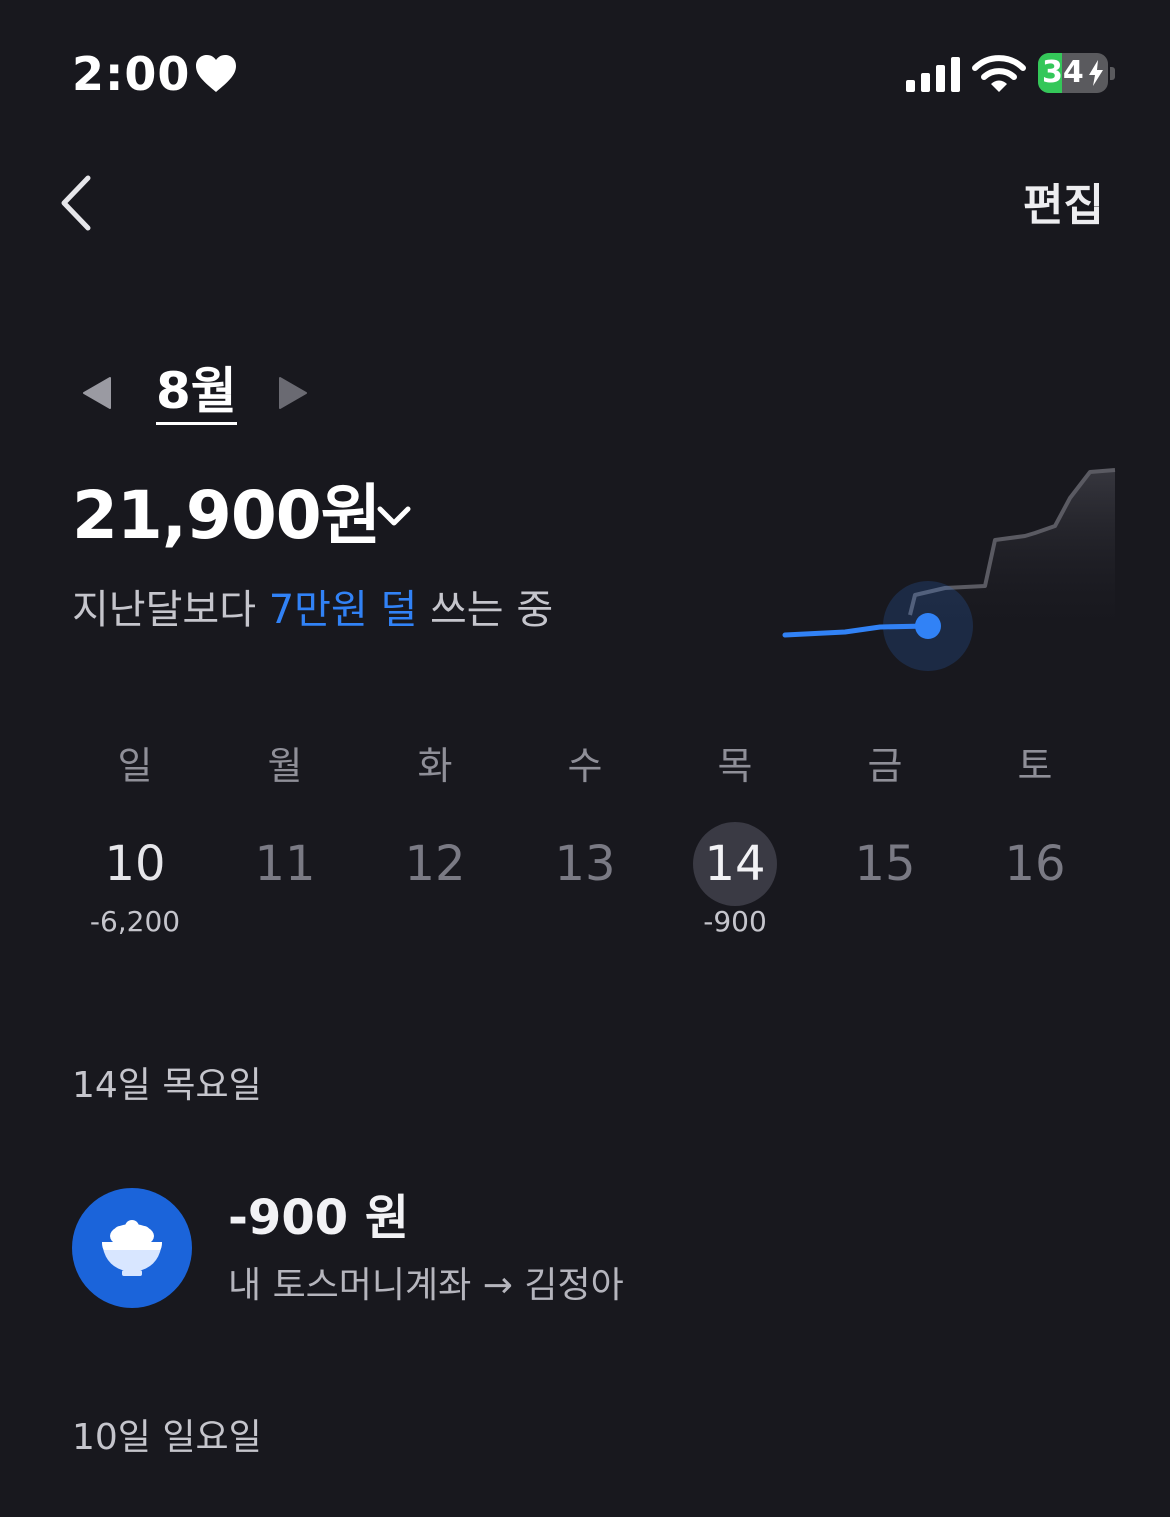 This screenshot has height=1517, width=1170. Describe the element at coordinates (394, 516) in the screenshot. I see `chevron-down-icon` at that location.